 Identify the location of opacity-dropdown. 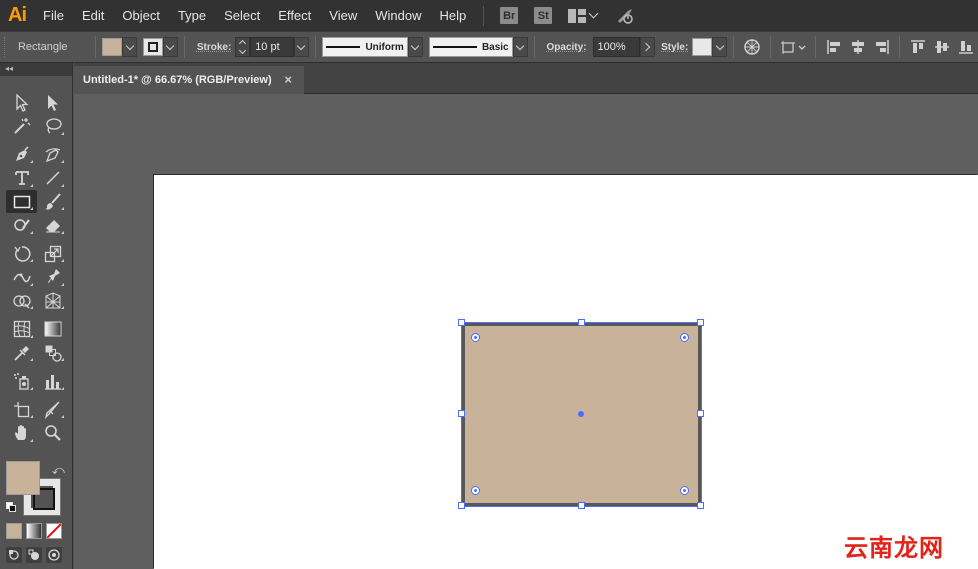
(648, 47).